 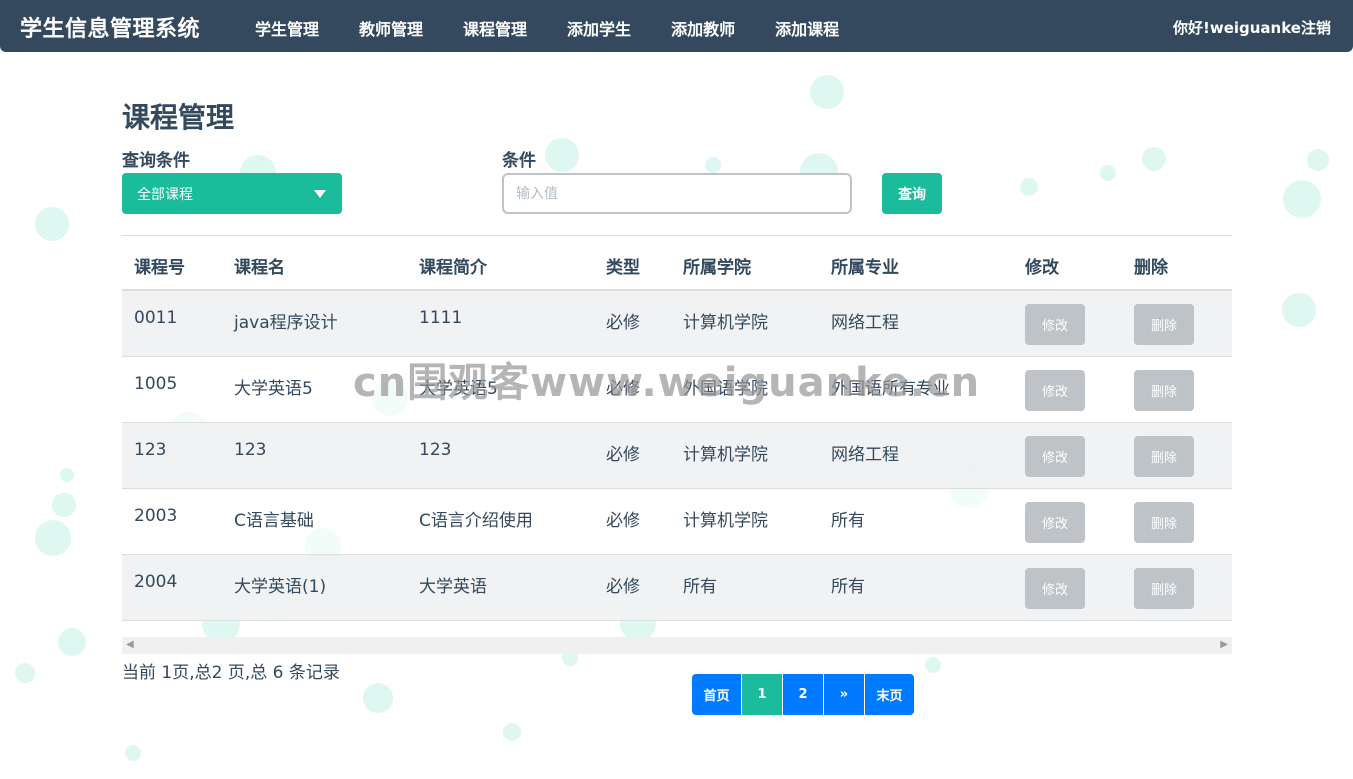 What do you see at coordinates (250, 450) in the screenshot?
I see `cell-course-name: 123` at bounding box center [250, 450].